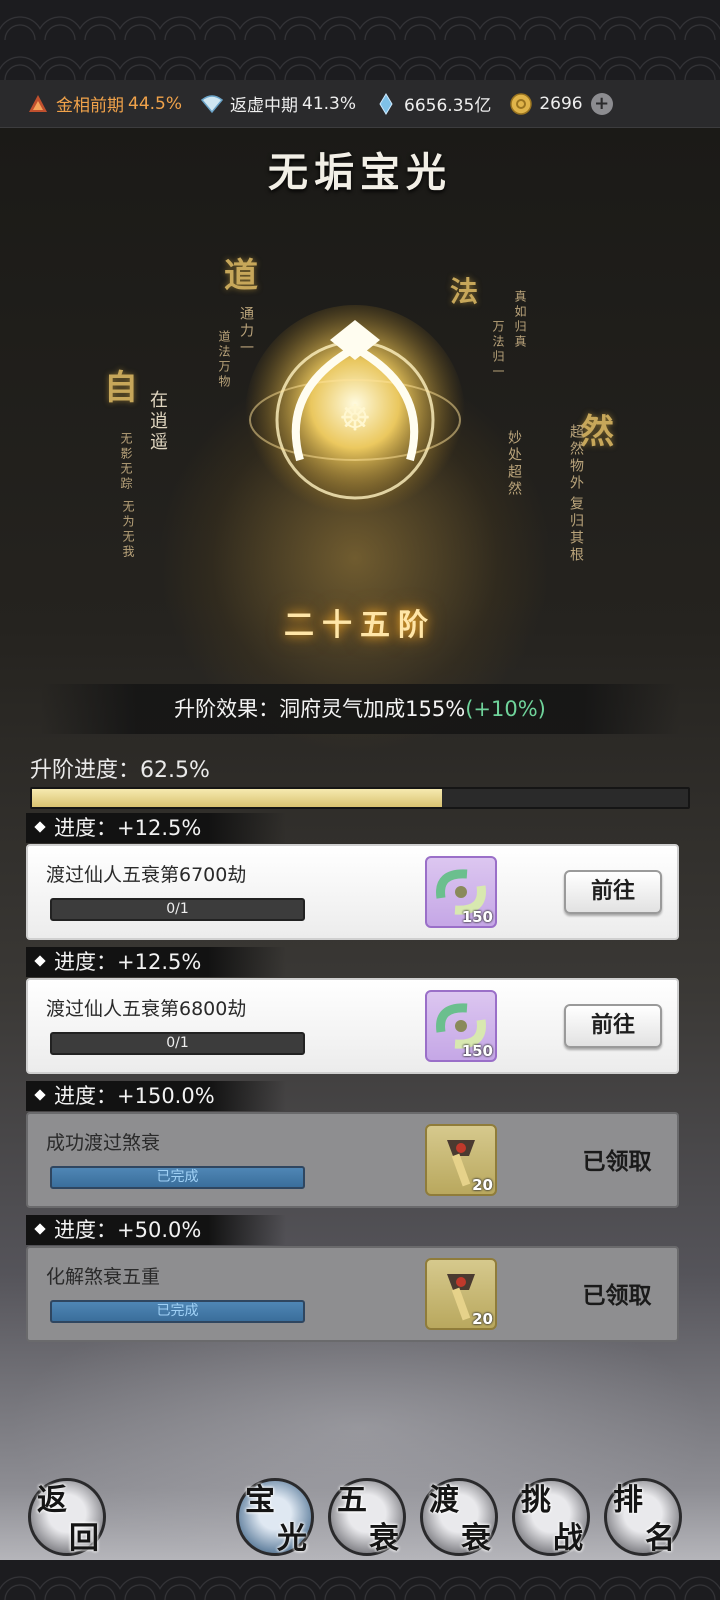 The height and width of the screenshot is (1600, 720). I want to click on task-card: 化解煞衰五重 已完成 20 已领取, so click(352, 1294).